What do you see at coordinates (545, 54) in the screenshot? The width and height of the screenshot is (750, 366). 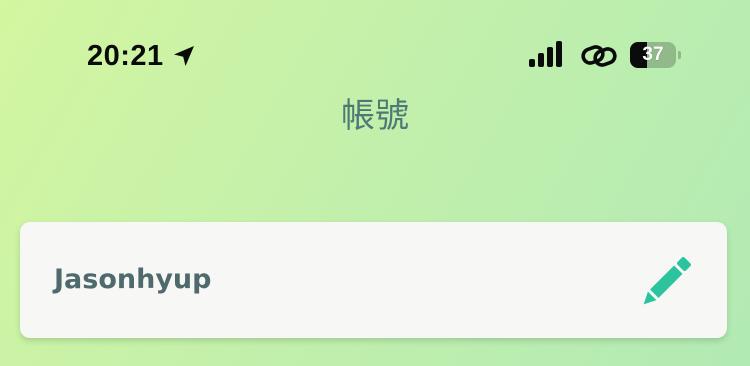 I see `cellular-signal-icon` at bounding box center [545, 54].